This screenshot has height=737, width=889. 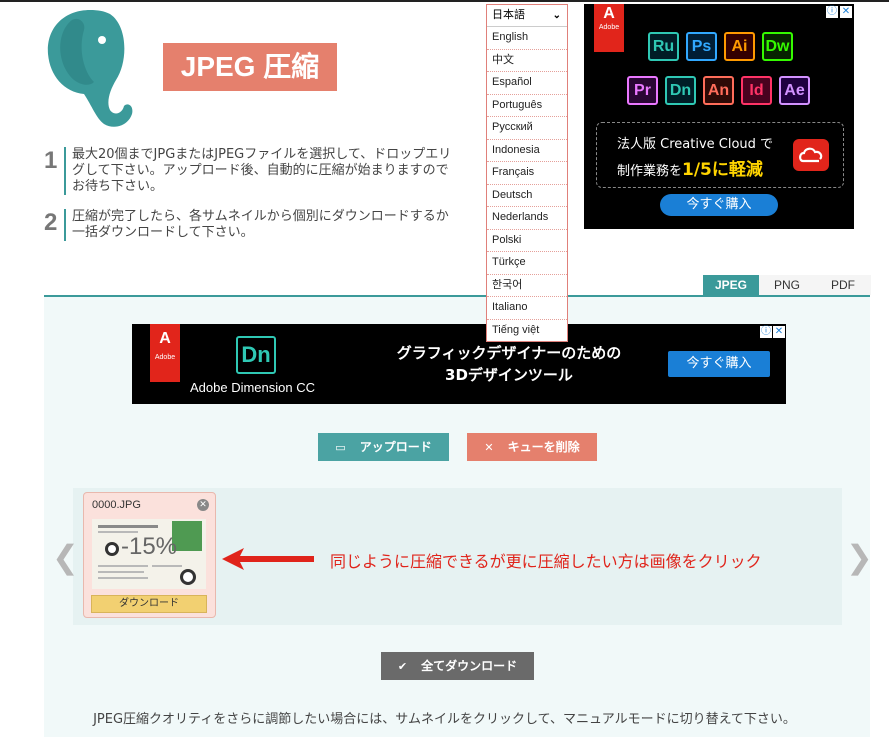 I want to click on ad-headline: グラフィックデザイナーのための 3Dデザインツール, so click(x=509, y=364).